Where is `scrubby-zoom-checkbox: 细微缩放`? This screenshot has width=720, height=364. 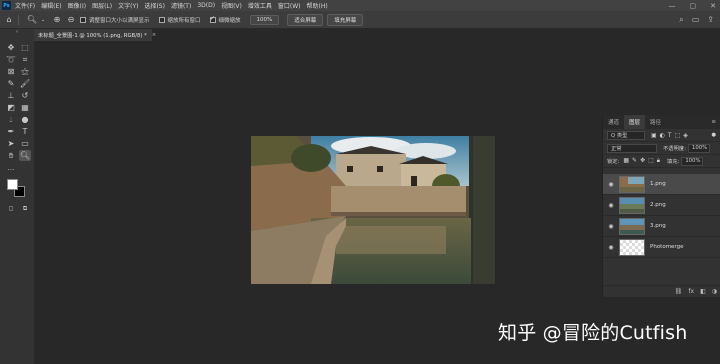
scrubby-zoom-checkbox: 细微缩放 is located at coordinates (225, 19).